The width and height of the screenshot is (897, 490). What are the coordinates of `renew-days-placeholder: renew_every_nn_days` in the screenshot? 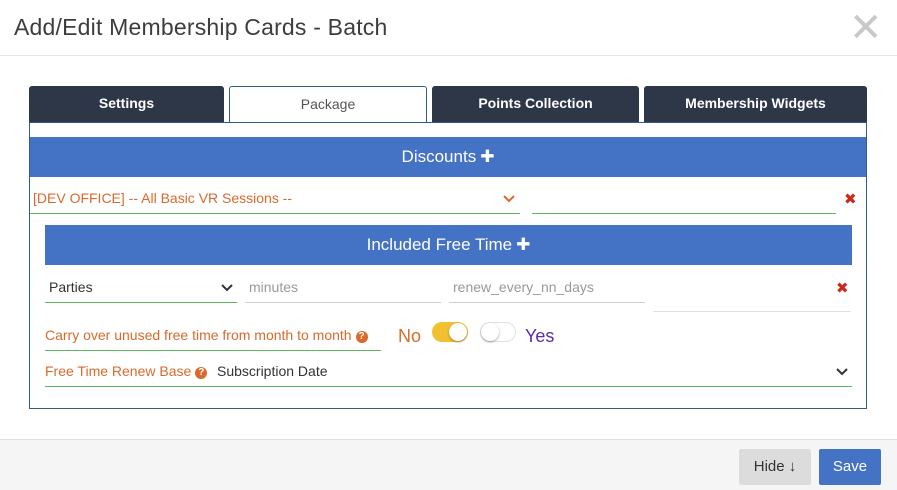 It's located at (523, 287).